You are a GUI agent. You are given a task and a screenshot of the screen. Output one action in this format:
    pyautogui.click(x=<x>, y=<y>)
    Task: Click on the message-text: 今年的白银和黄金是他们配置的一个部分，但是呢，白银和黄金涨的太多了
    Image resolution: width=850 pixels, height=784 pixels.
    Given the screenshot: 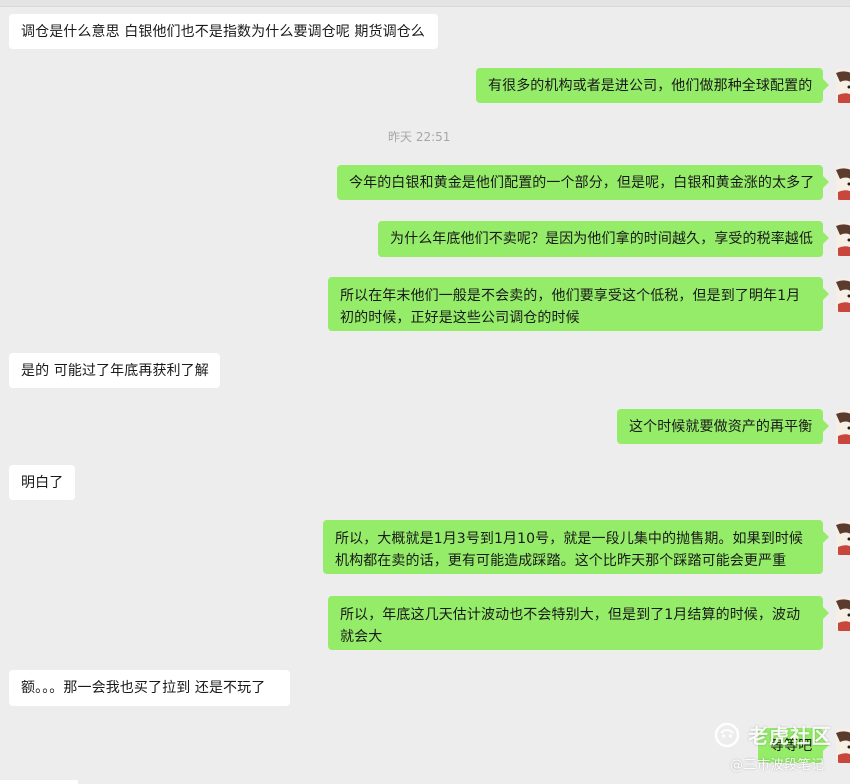 What is the action you would take?
    pyautogui.click(x=582, y=182)
    